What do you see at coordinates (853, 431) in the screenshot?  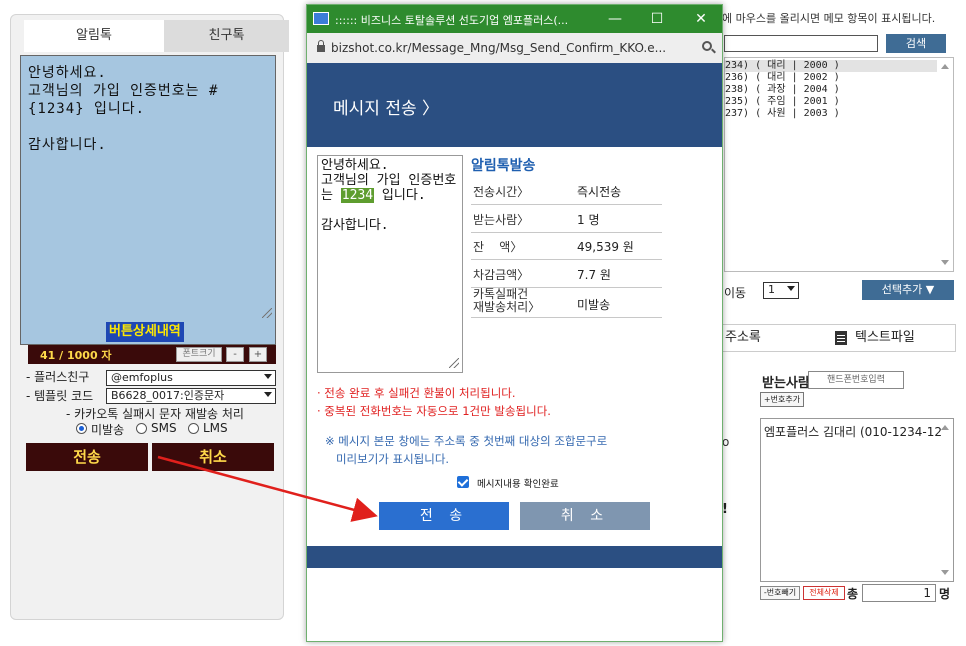 I see `list-item: 엠포플러스 김대리 (010-1234-12` at bounding box center [853, 431].